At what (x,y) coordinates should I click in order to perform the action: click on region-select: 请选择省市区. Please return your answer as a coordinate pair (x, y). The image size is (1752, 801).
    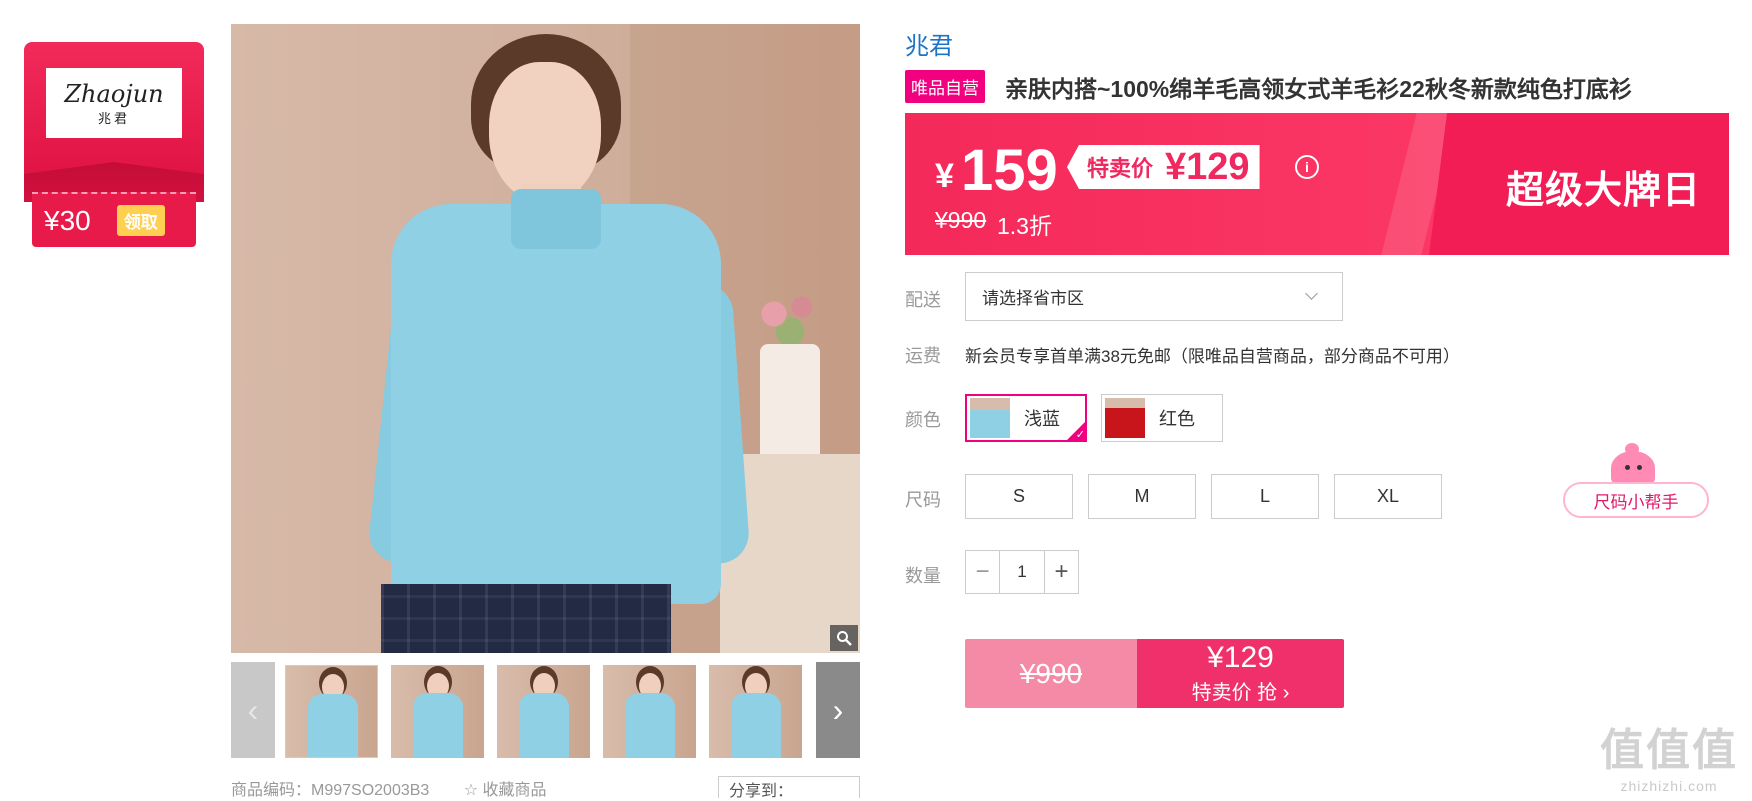
    Looking at the image, I should click on (1154, 296).